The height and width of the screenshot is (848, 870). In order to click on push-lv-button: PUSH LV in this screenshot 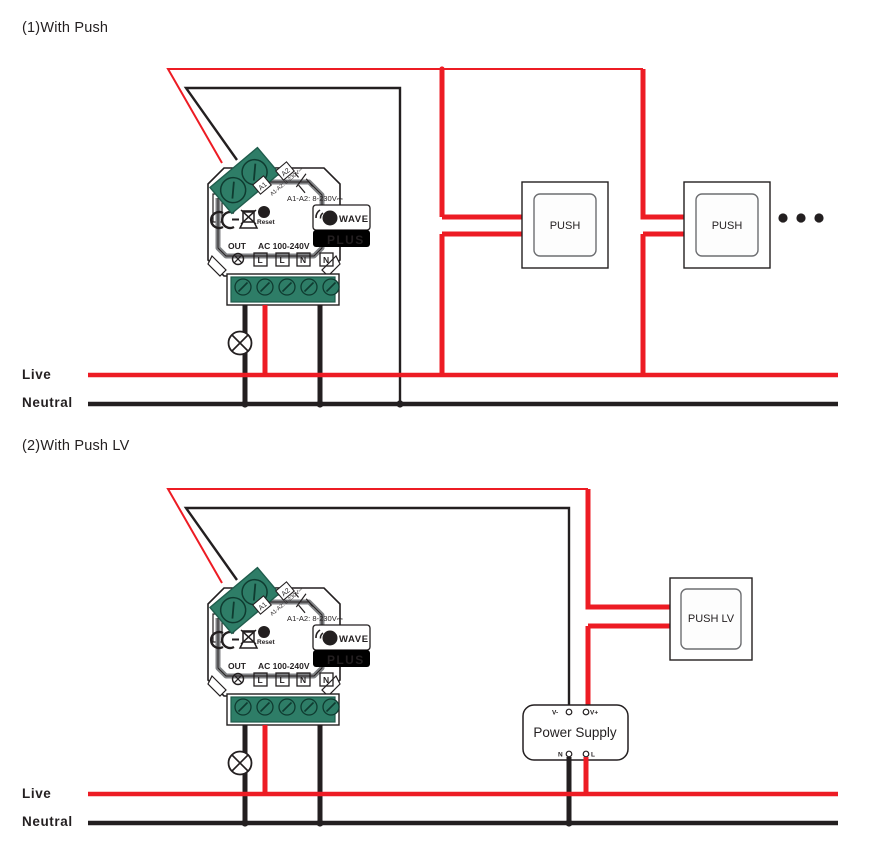, I will do `click(711, 619)`.